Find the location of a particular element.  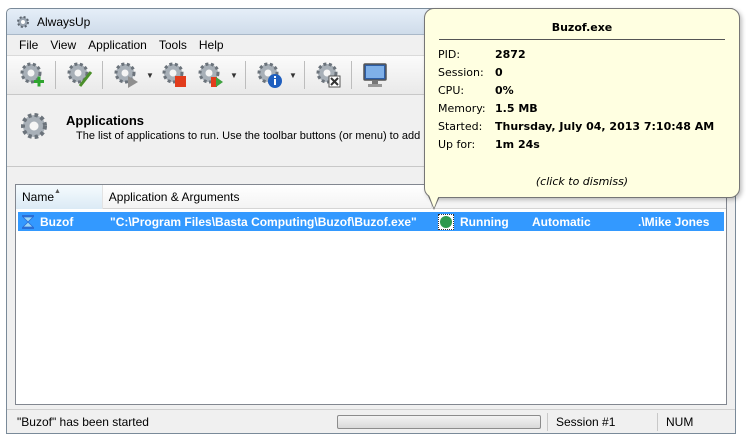

restart-application-icon is located at coordinates (210, 74).